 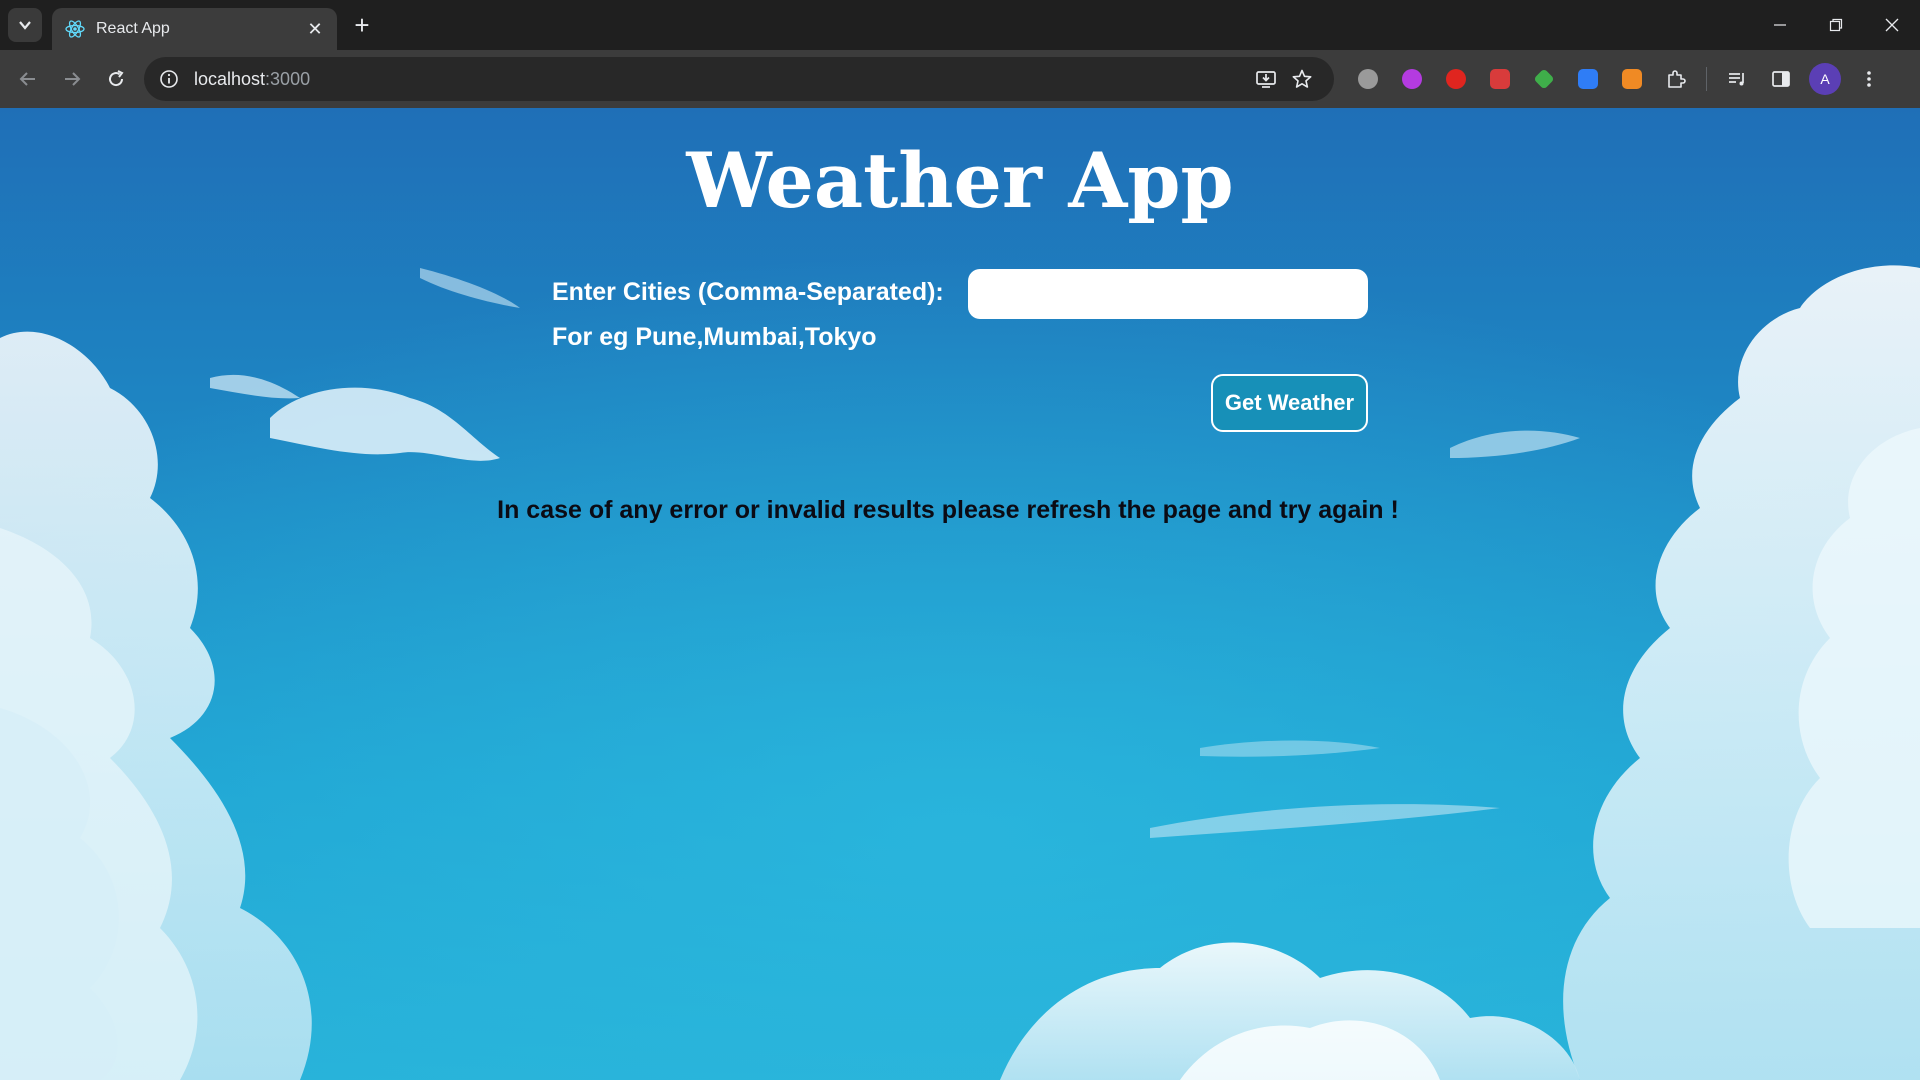 What do you see at coordinates (1632, 79) in the screenshot?
I see `extension-7-icon` at bounding box center [1632, 79].